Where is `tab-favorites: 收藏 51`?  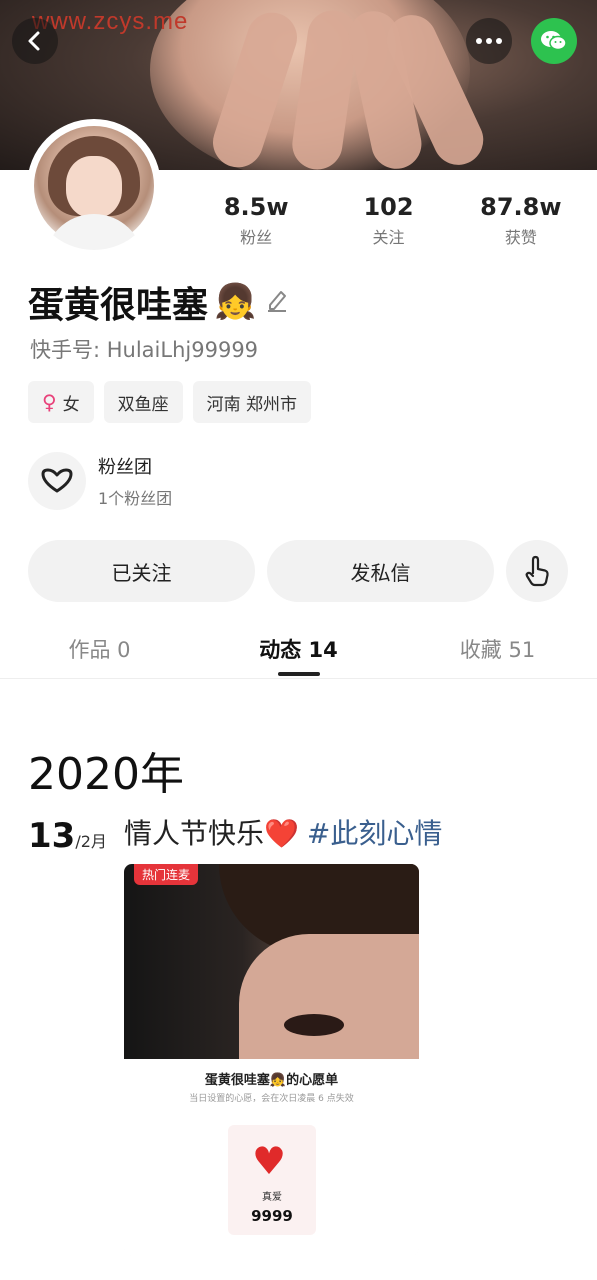
tab-favorites: 收藏 51 is located at coordinates (497, 650).